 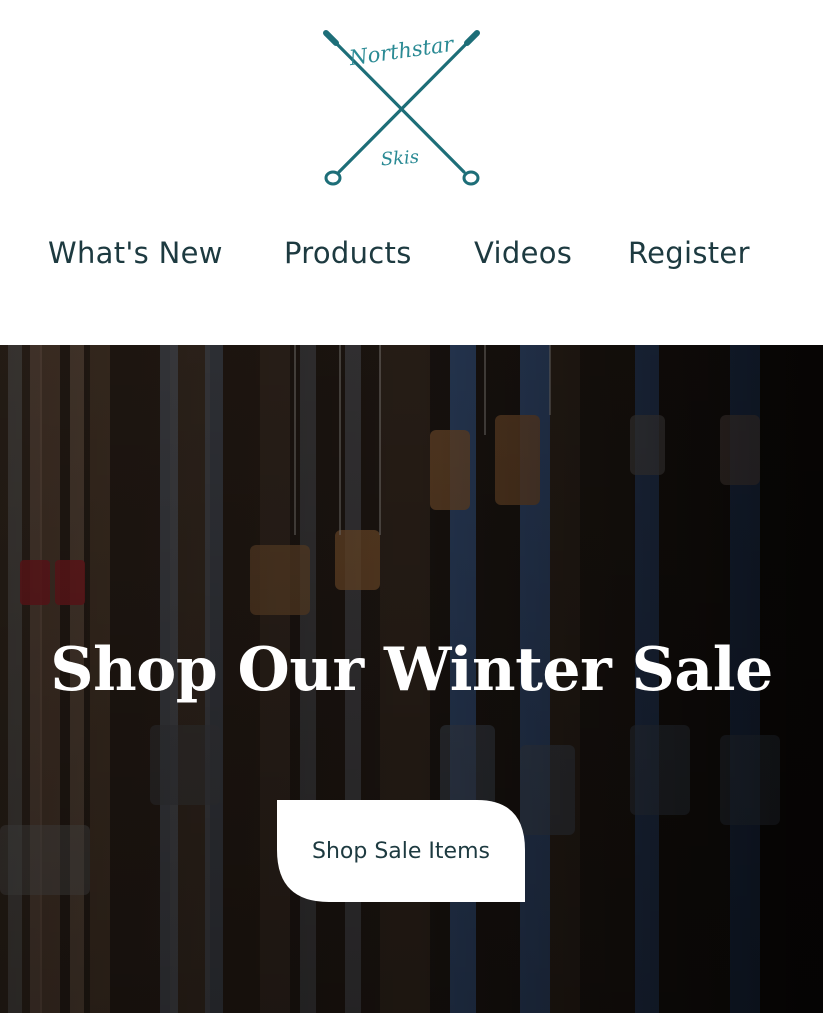 I want to click on nav-item-products: Products, so click(x=348, y=253).